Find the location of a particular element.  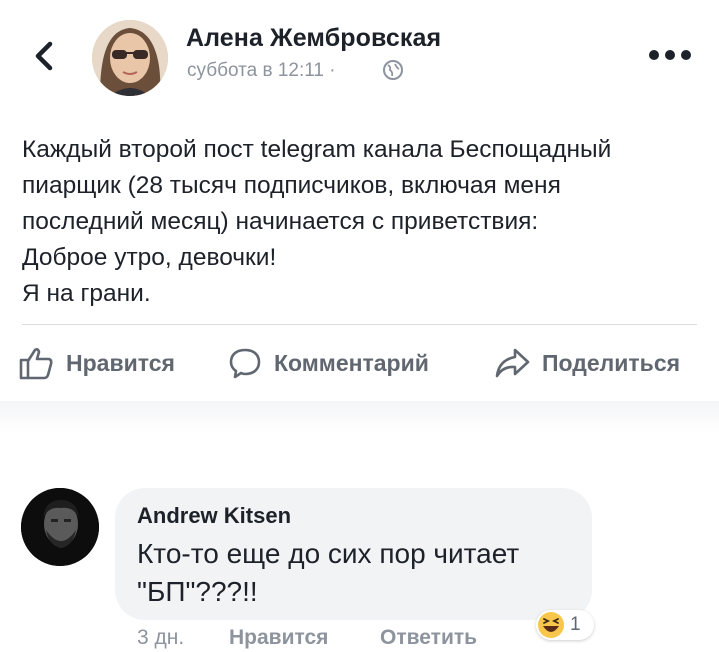

chevron-left-icon is located at coordinates (44, 56).